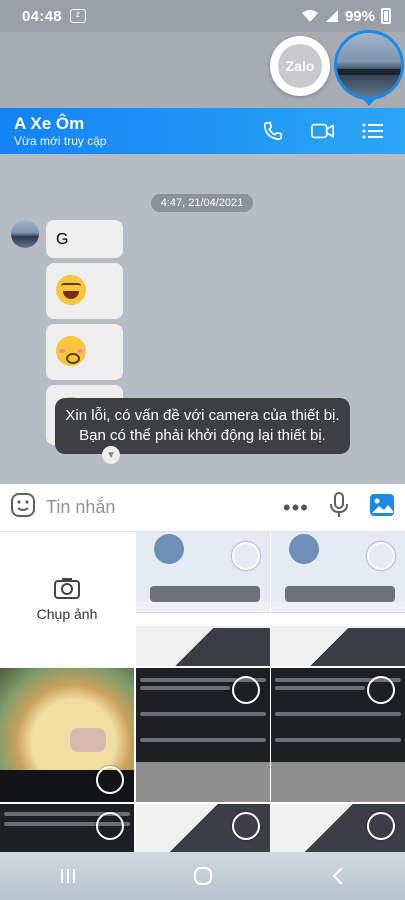  I want to click on home-icon, so click(203, 876).